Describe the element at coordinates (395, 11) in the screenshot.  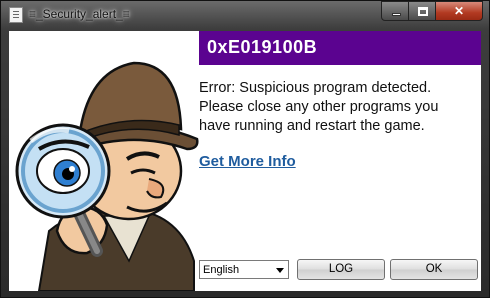
I see `minimize-button` at that location.